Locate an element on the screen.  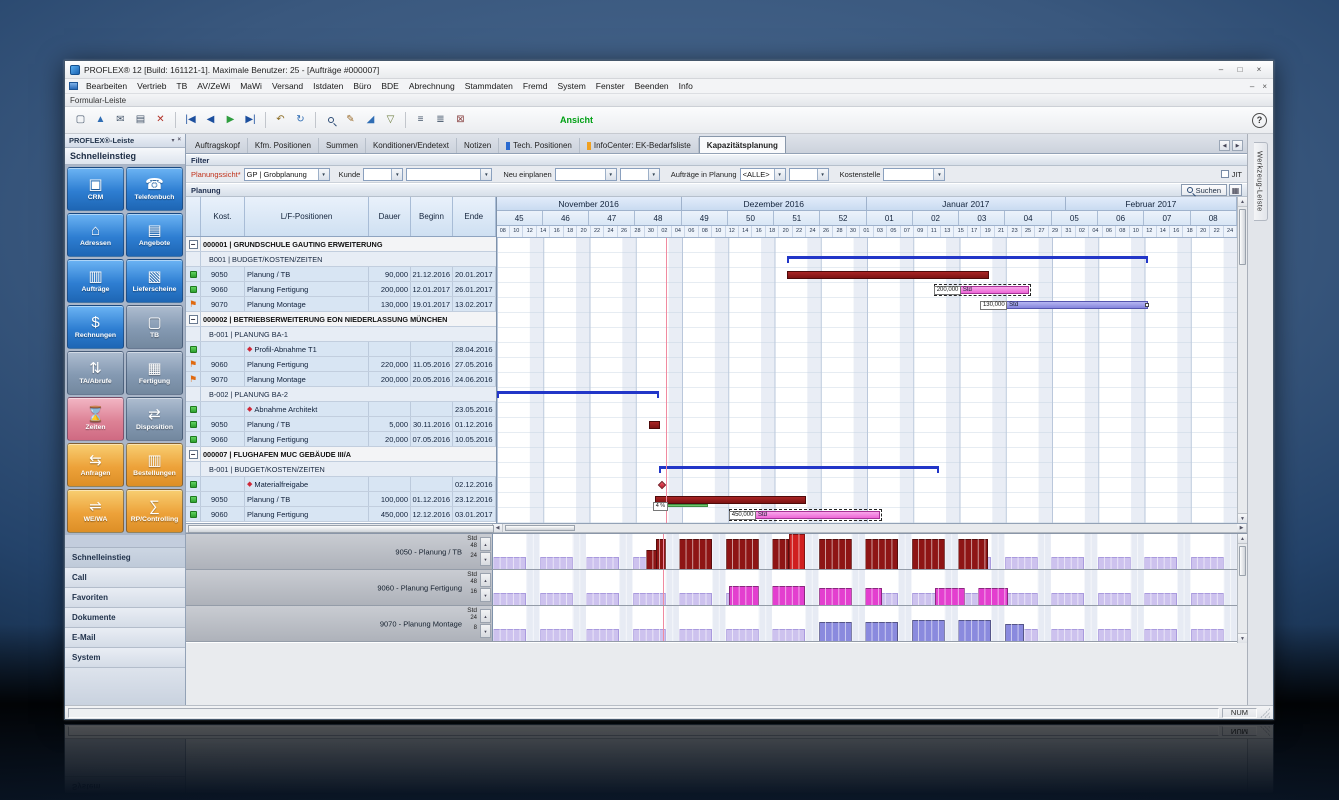
close-button: × is located at coordinates (1259, 69).